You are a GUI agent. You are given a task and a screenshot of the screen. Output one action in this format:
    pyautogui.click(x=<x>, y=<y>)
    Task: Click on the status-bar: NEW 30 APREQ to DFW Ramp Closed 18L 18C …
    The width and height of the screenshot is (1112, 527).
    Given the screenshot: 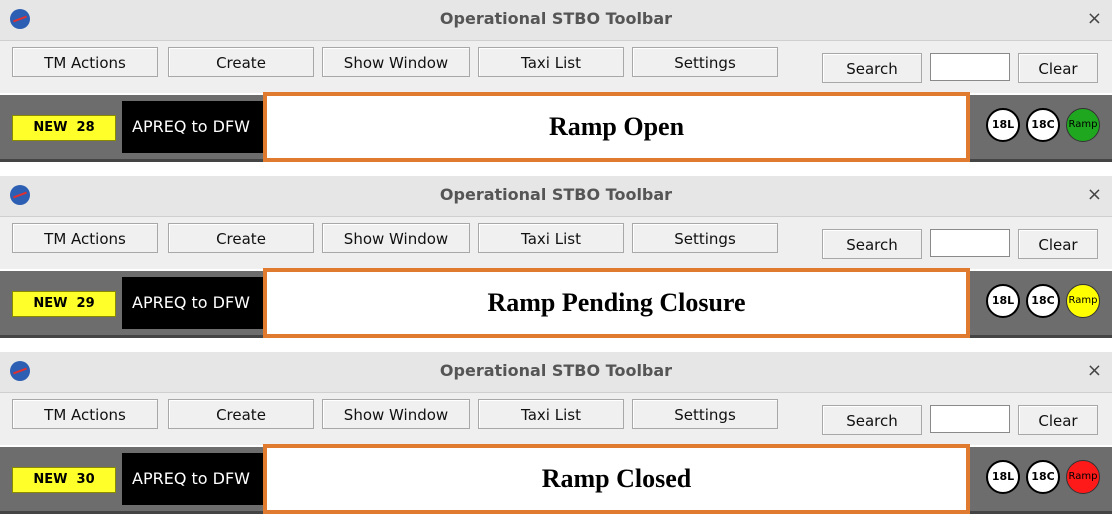 What is the action you would take?
    pyautogui.click(x=556, y=479)
    